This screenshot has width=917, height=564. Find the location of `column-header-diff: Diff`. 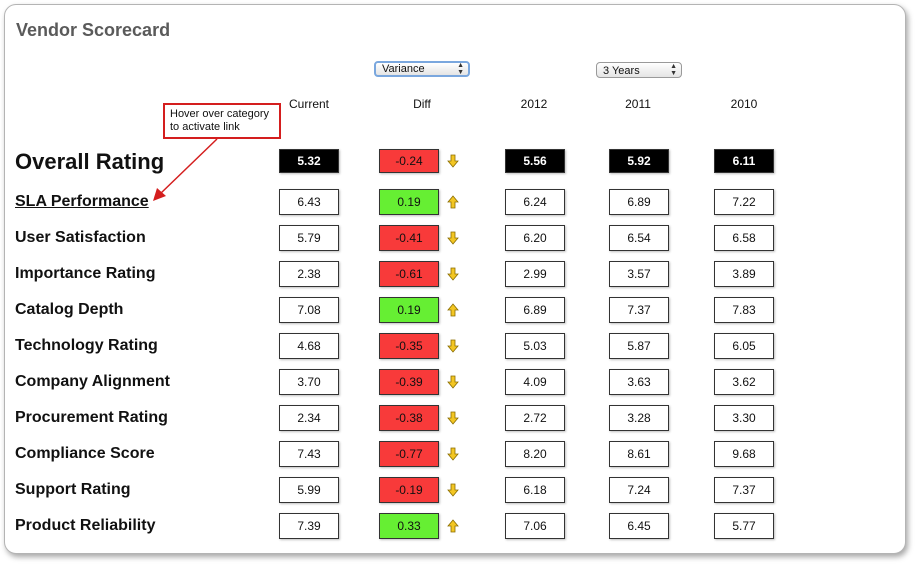

column-header-diff: Diff is located at coordinates (422, 104).